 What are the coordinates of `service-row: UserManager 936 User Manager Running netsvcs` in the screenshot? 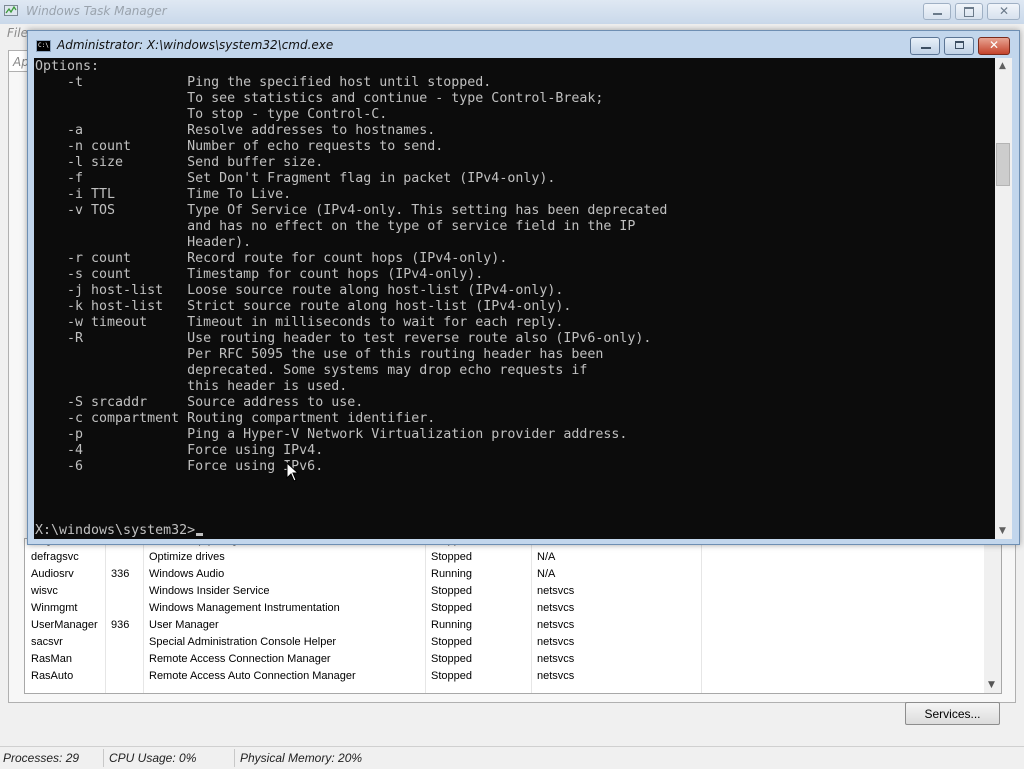 It's located at (505, 625).